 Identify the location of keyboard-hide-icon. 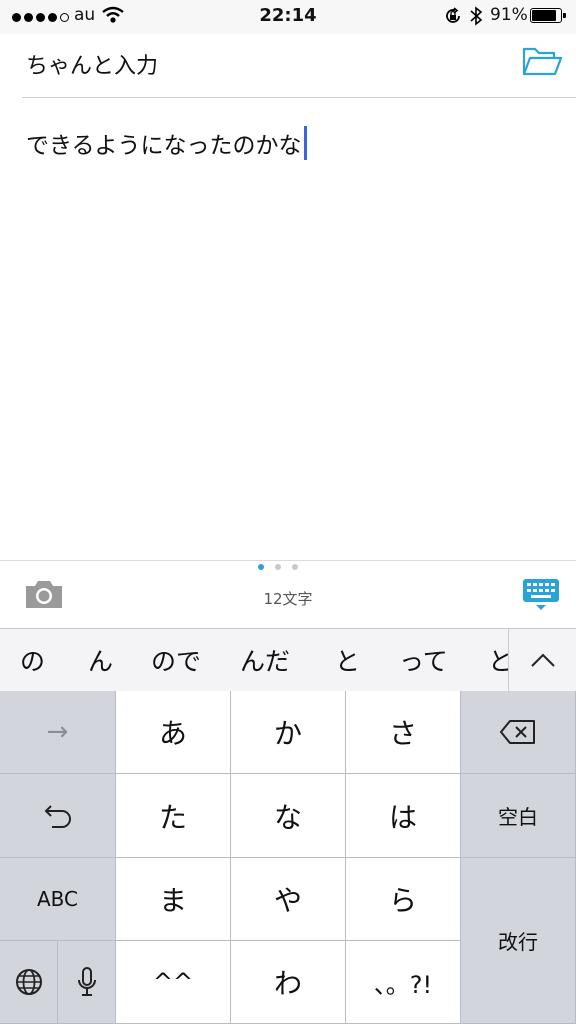
(541, 595).